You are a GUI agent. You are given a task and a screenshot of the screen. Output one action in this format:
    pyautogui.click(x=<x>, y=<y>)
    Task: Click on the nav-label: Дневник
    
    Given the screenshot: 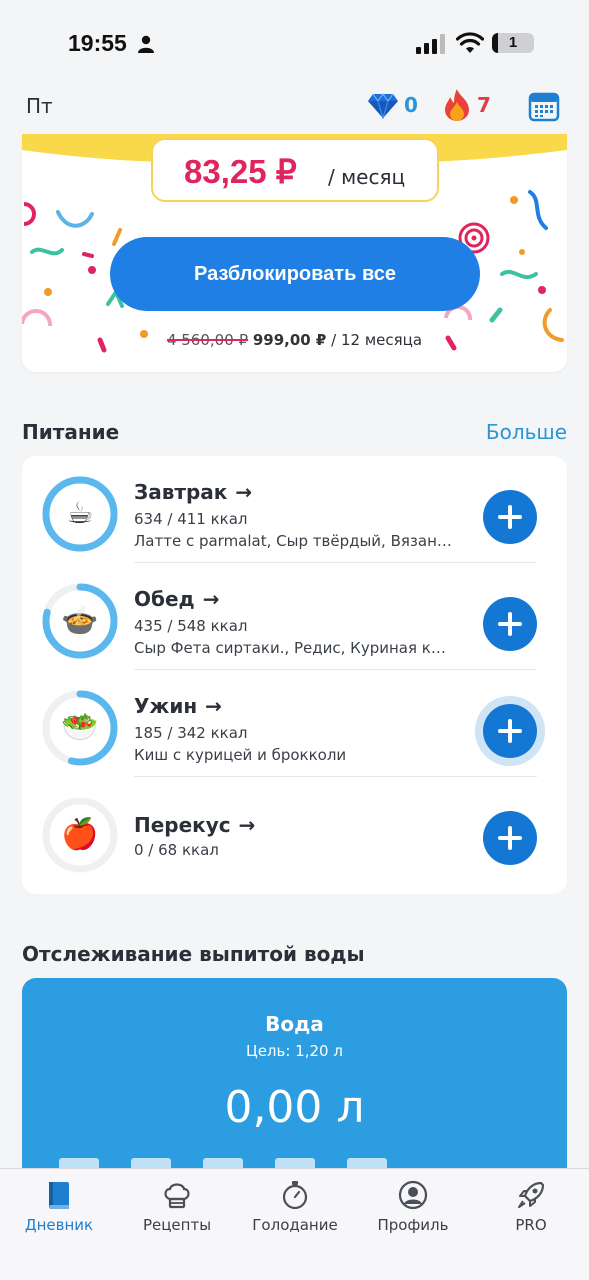 What is the action you would take?
    pyautogui.click(x=59, y=1225)
    